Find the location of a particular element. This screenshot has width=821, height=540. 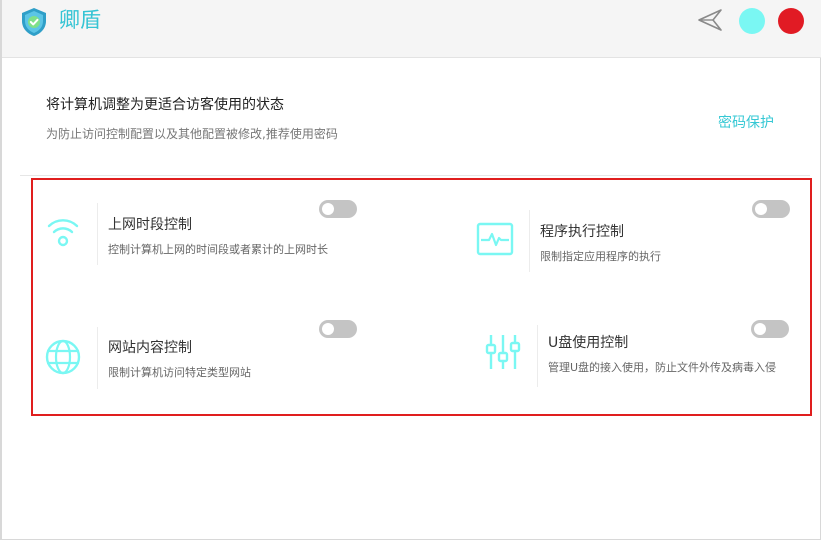

feature-title: 上网时段控制 is located at coordinates (150, 225).